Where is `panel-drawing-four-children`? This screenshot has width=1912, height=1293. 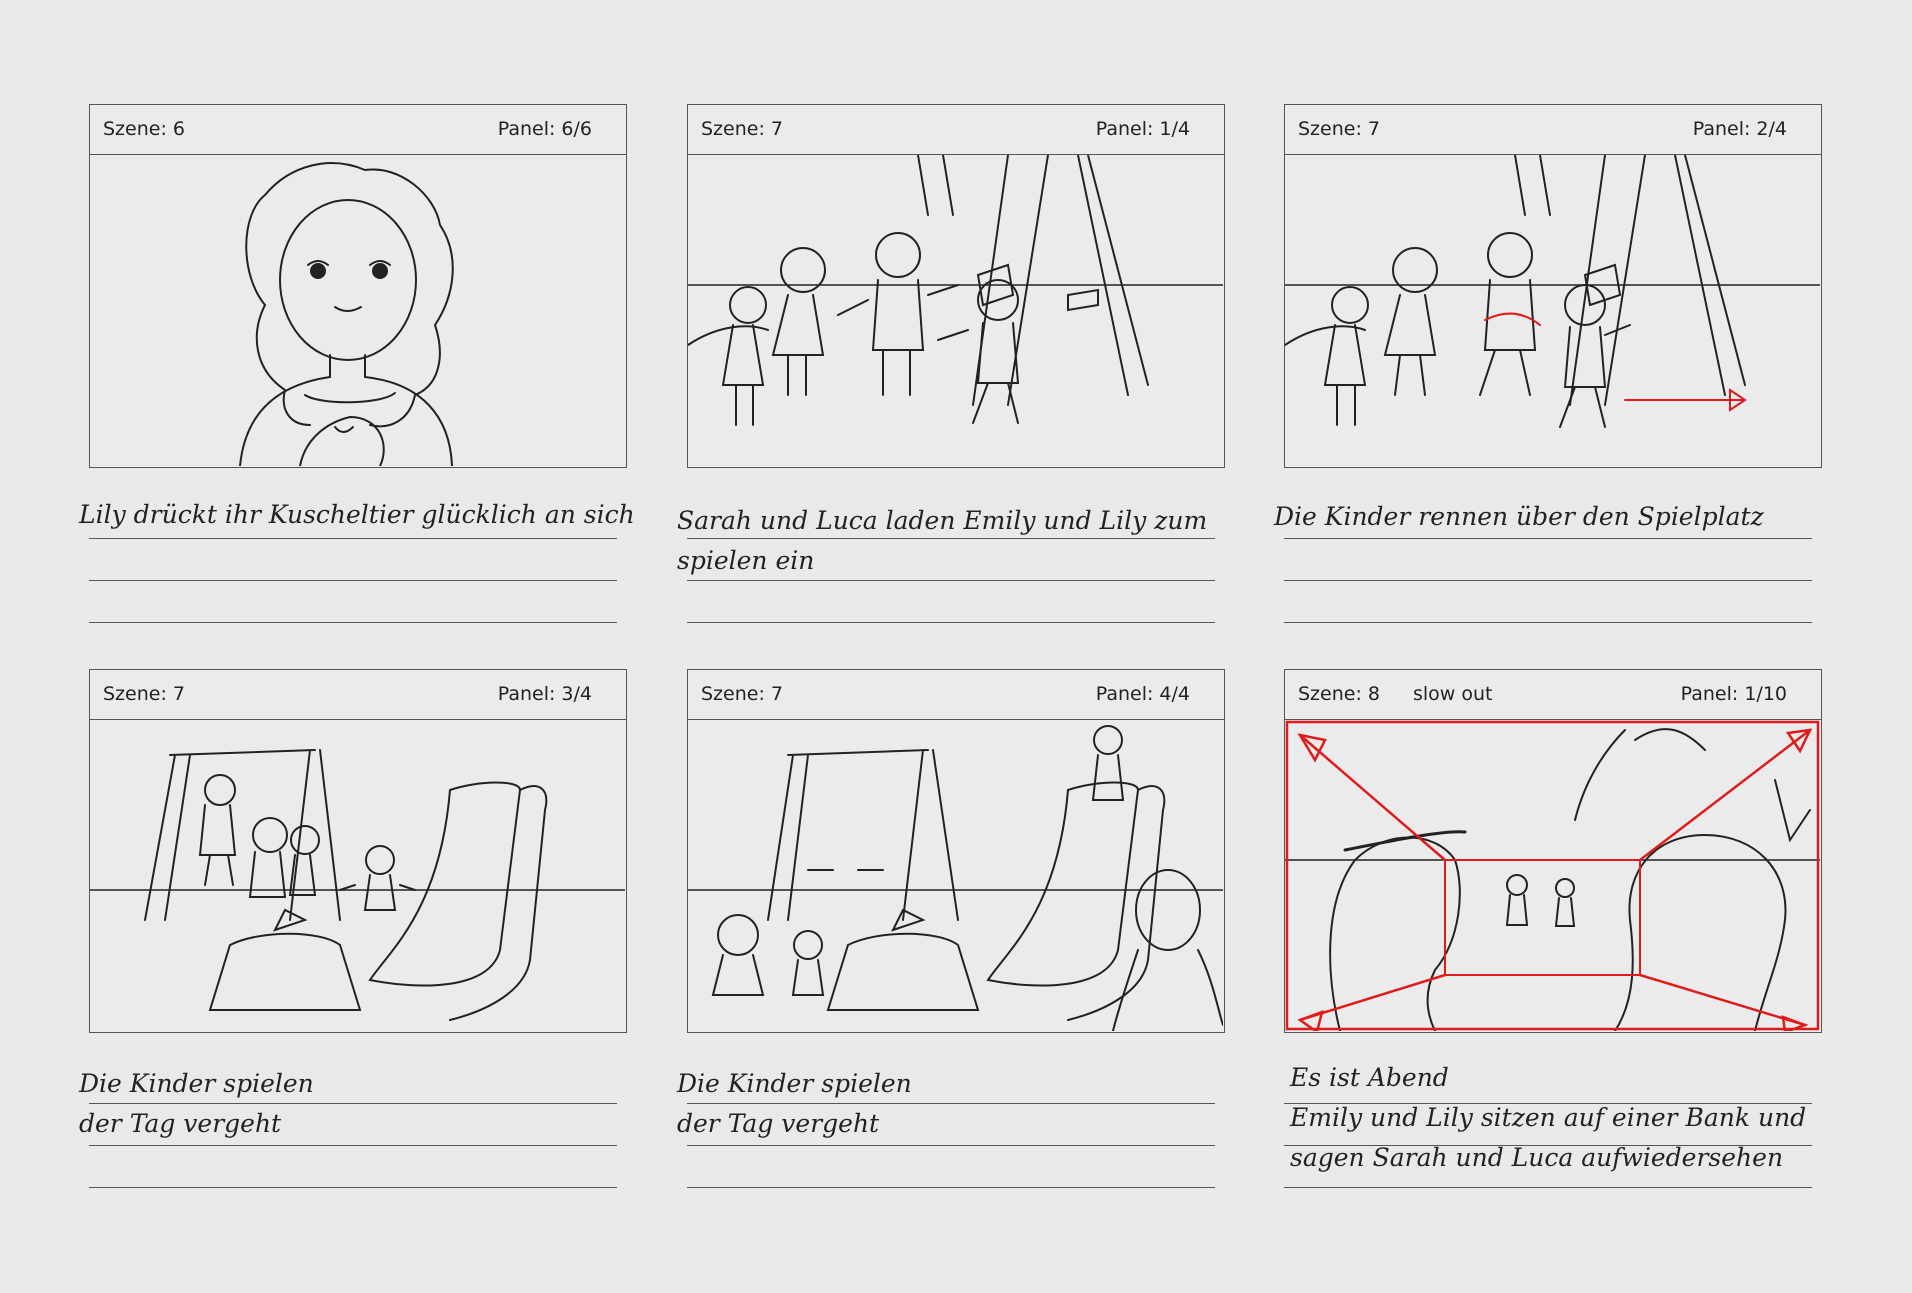
panel-drawing-four-children is located at coordinates (955, 310).